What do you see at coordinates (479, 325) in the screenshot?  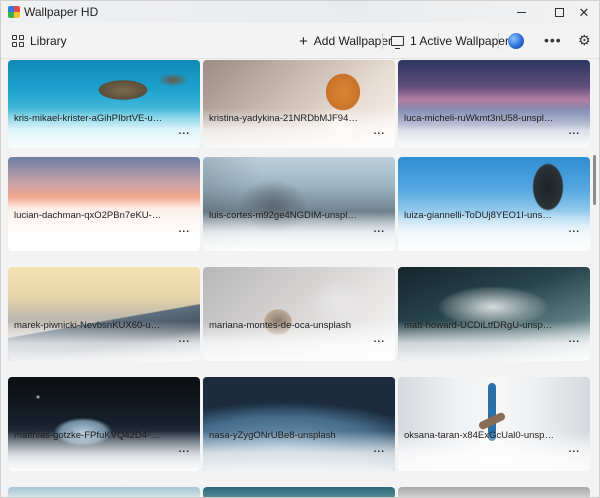 I see `wallpaper-name: matt-howard-UCDiLtfDRgU-unsplash` at bounding box center [479, 325].